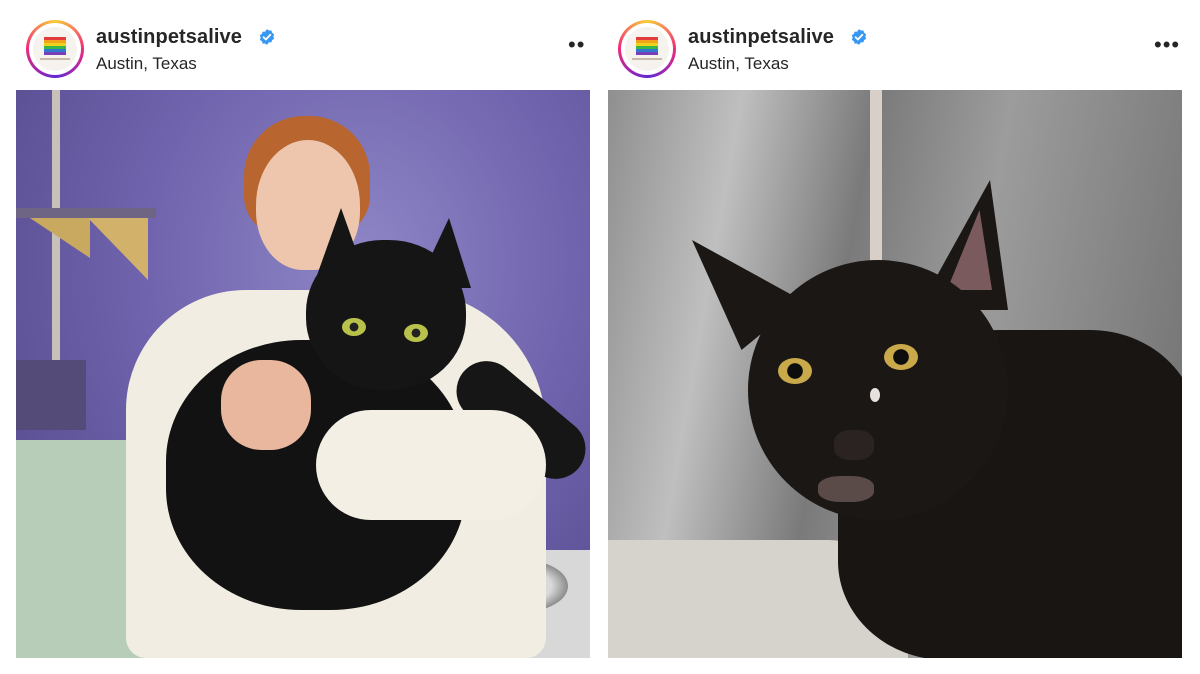 The height and width of the screenshot is (674, 1200). I want to click on post-header: austinpetsalive Austin, Texas ••, so click(304, 49).